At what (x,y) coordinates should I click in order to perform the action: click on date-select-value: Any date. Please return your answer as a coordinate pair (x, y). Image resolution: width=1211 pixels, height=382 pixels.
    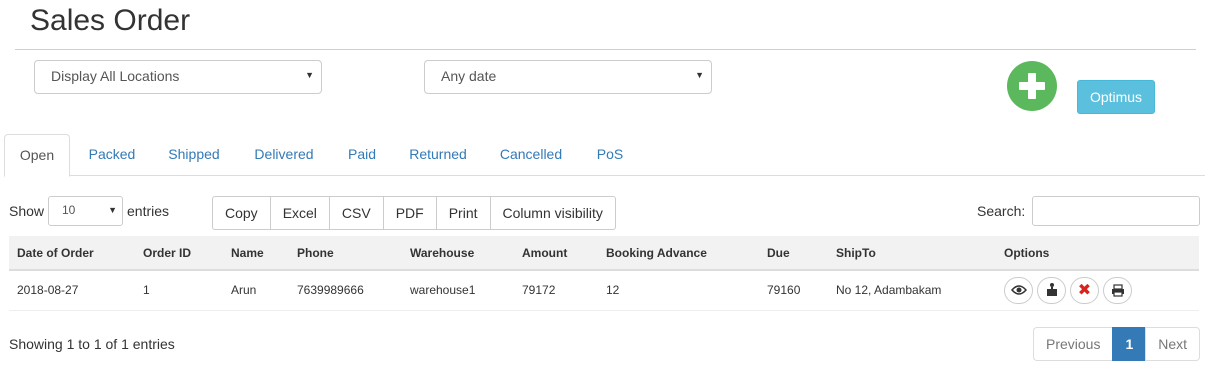
    Looking at the image, I should click on (469, 76).